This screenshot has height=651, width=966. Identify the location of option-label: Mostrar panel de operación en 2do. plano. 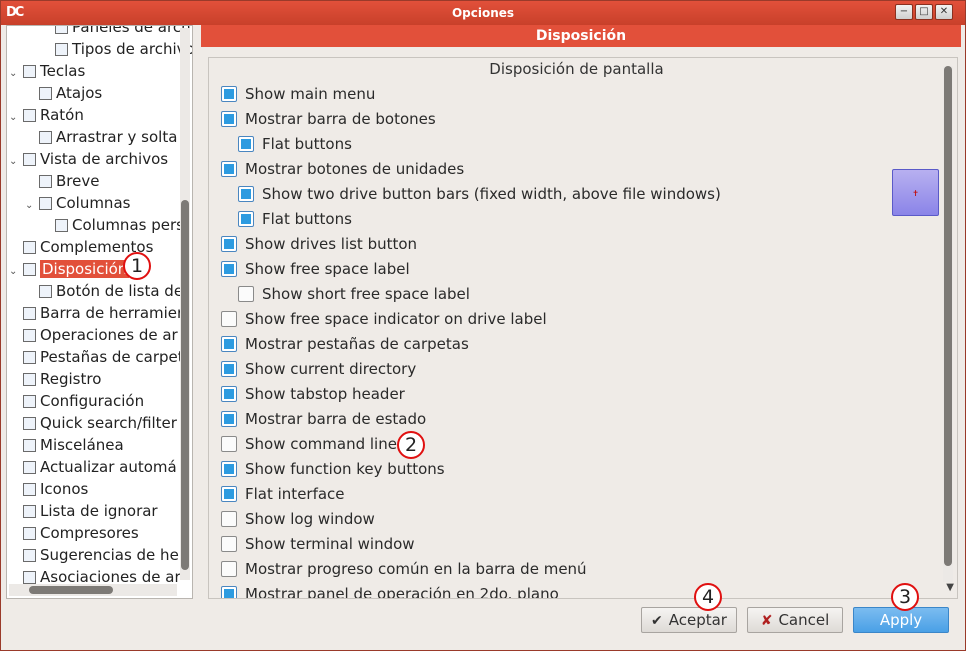
(402, 592).